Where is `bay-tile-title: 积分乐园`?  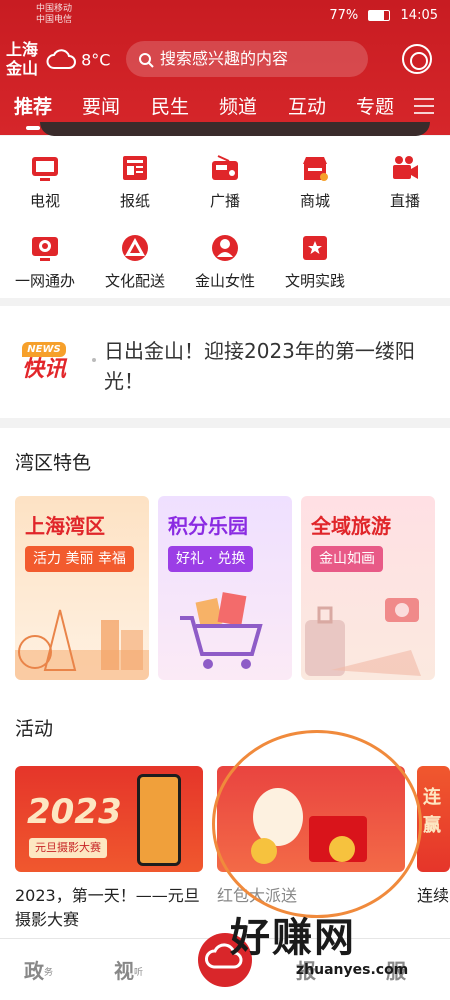 bay-tile-title: 积分乐园 is located at coordinates (208, 526).